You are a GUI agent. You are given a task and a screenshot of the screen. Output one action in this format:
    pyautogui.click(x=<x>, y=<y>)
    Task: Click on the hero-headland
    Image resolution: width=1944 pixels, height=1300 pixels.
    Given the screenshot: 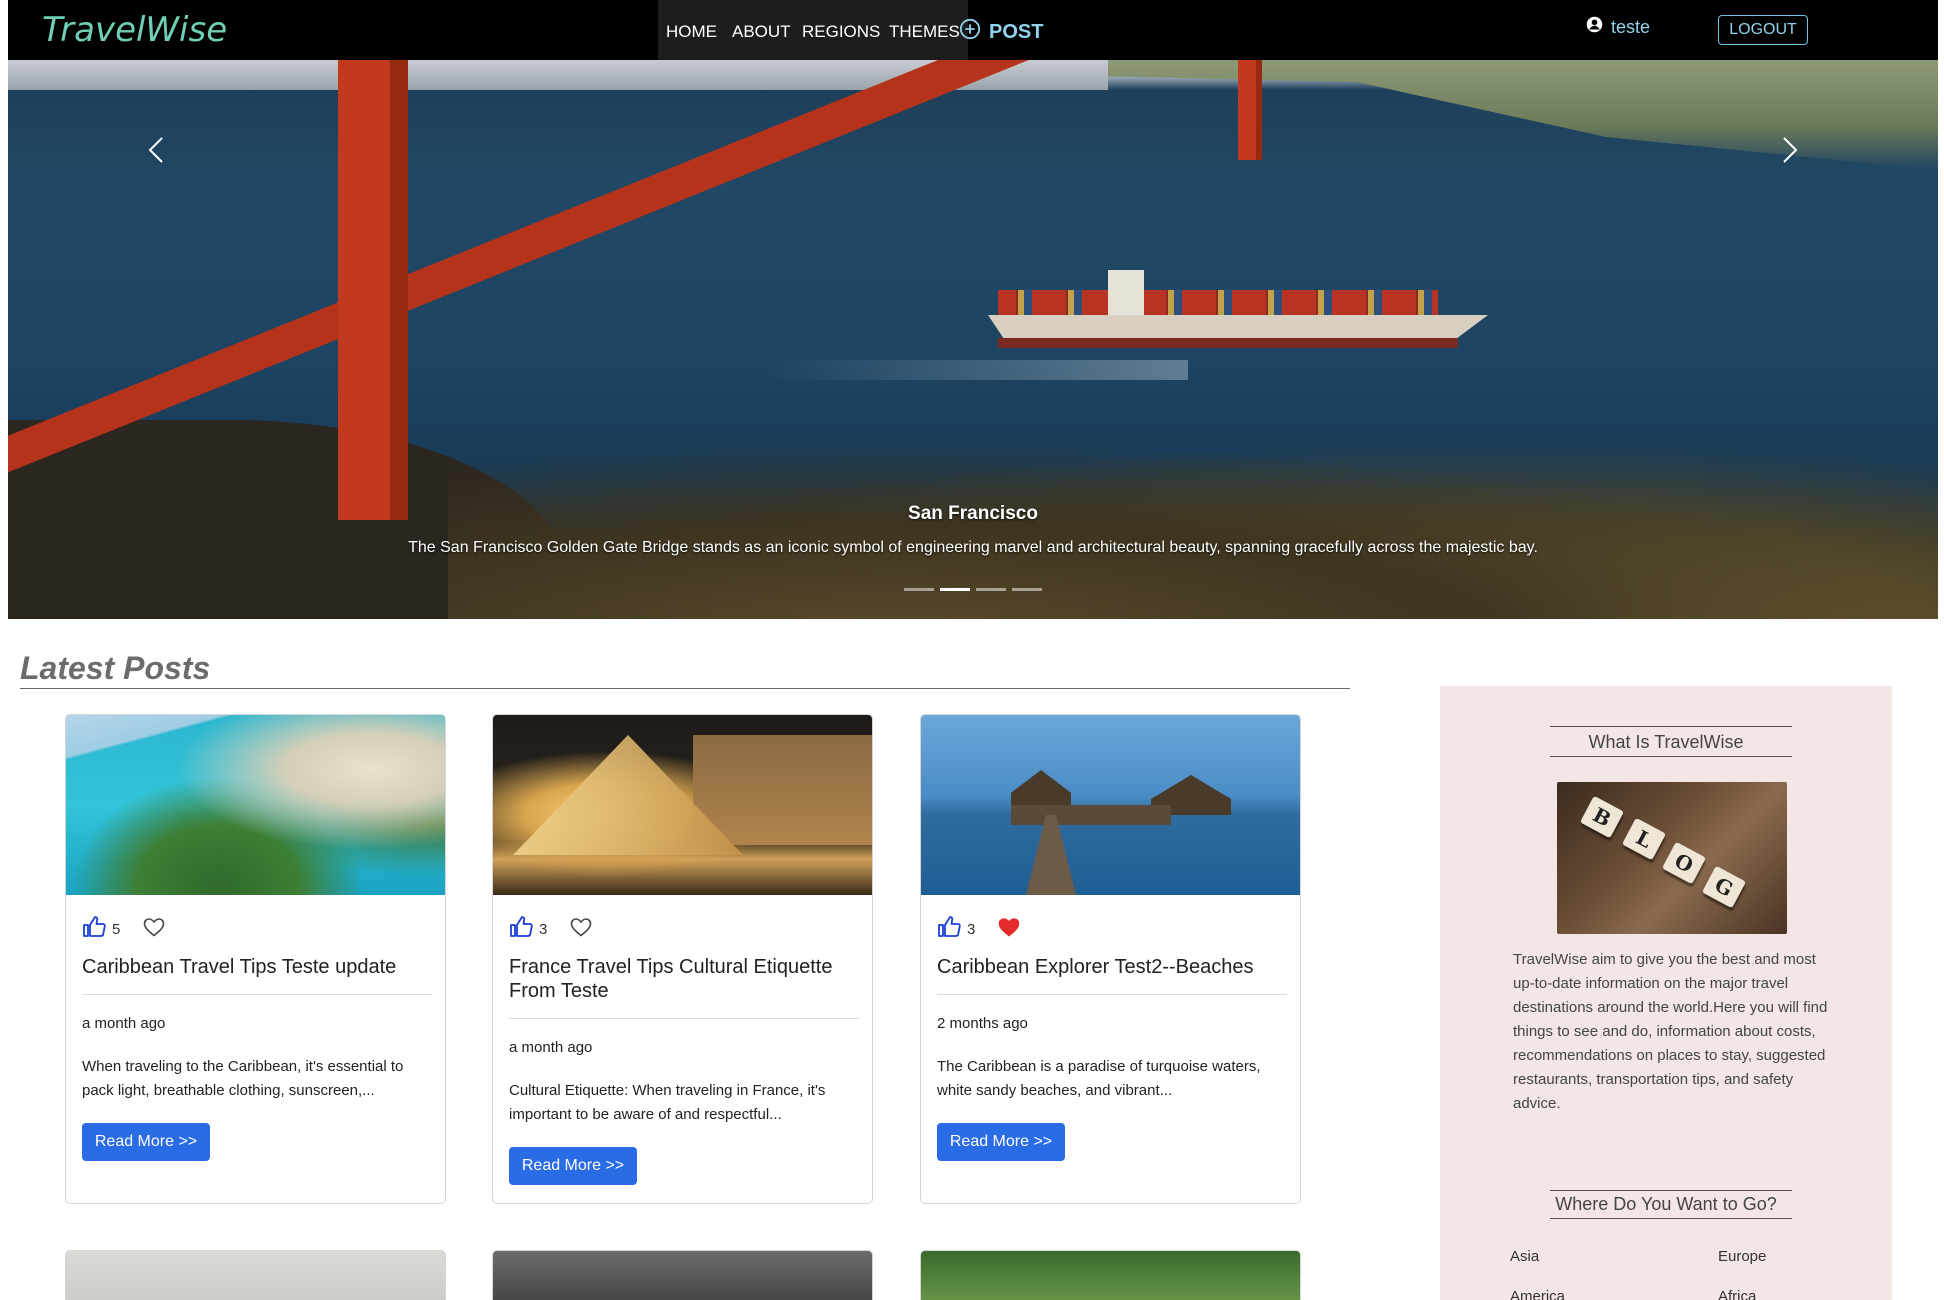 What is the action you would take?
    pyautogui.click(x=1523, y=115)
    